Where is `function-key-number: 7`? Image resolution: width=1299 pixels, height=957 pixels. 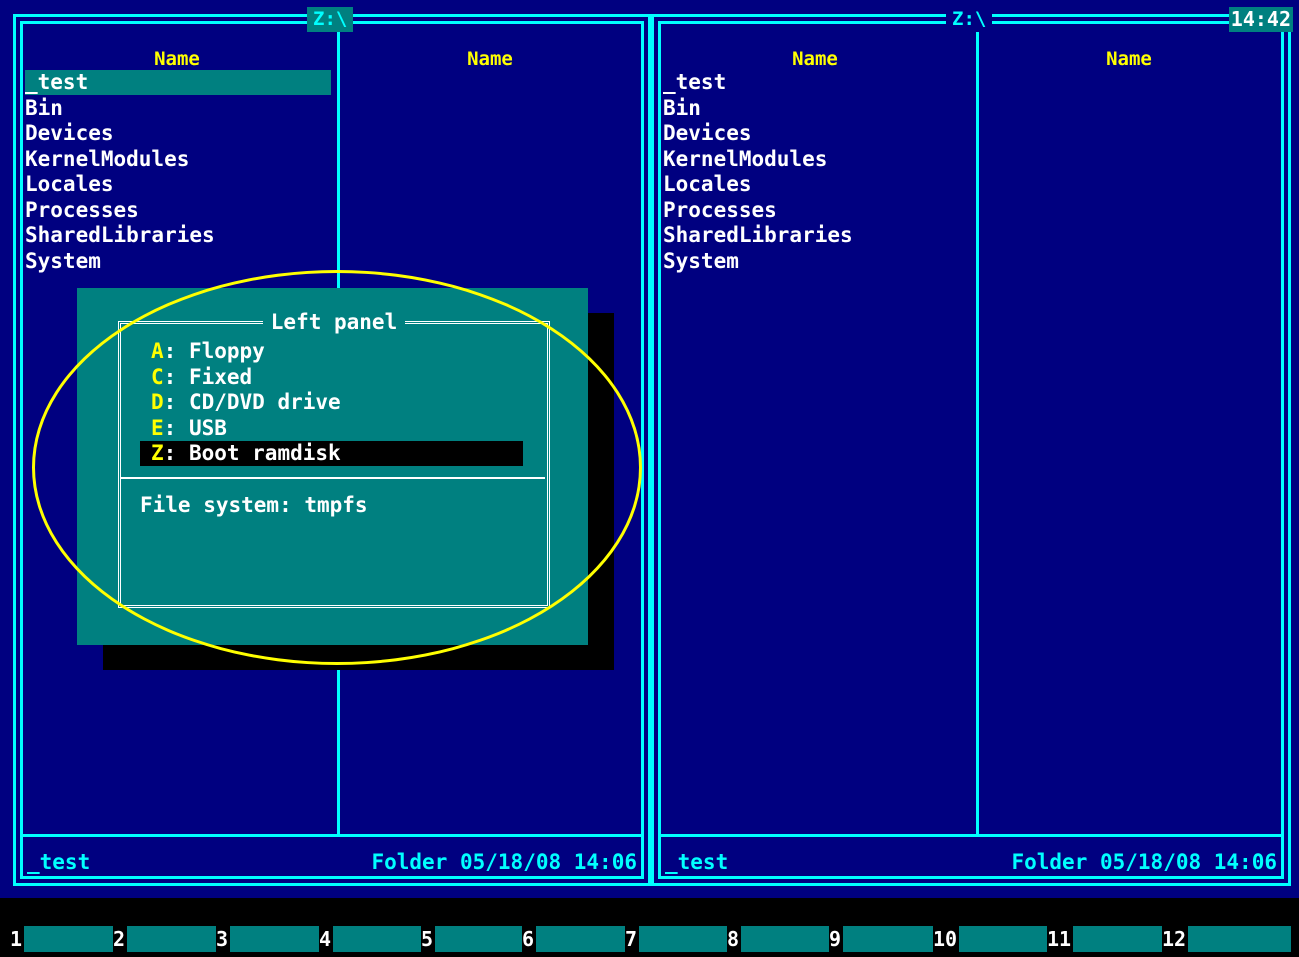
function-key-number: 7 is located at coordinates (631, 939).